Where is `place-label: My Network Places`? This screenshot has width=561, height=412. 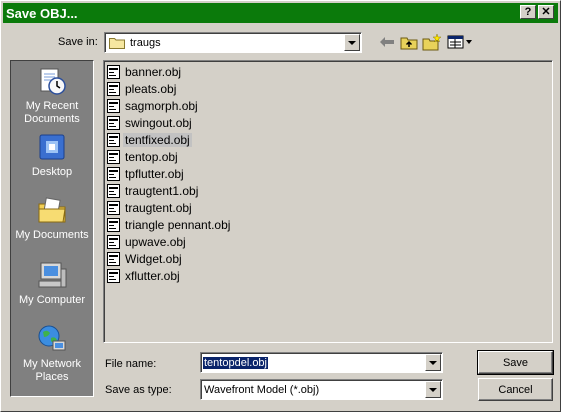 place-label: My Network Places is located at coordinates (52, 370).